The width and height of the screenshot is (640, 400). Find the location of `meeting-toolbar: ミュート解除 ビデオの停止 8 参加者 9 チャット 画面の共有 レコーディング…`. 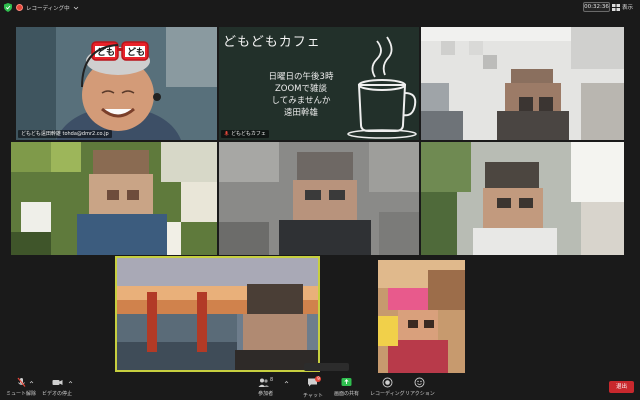

meeting-toolbar: ミュート解除 ビデオの停止 8 参加者 9 チャット 画面の共有 レコーディング… is located at coordinates (320, 388).